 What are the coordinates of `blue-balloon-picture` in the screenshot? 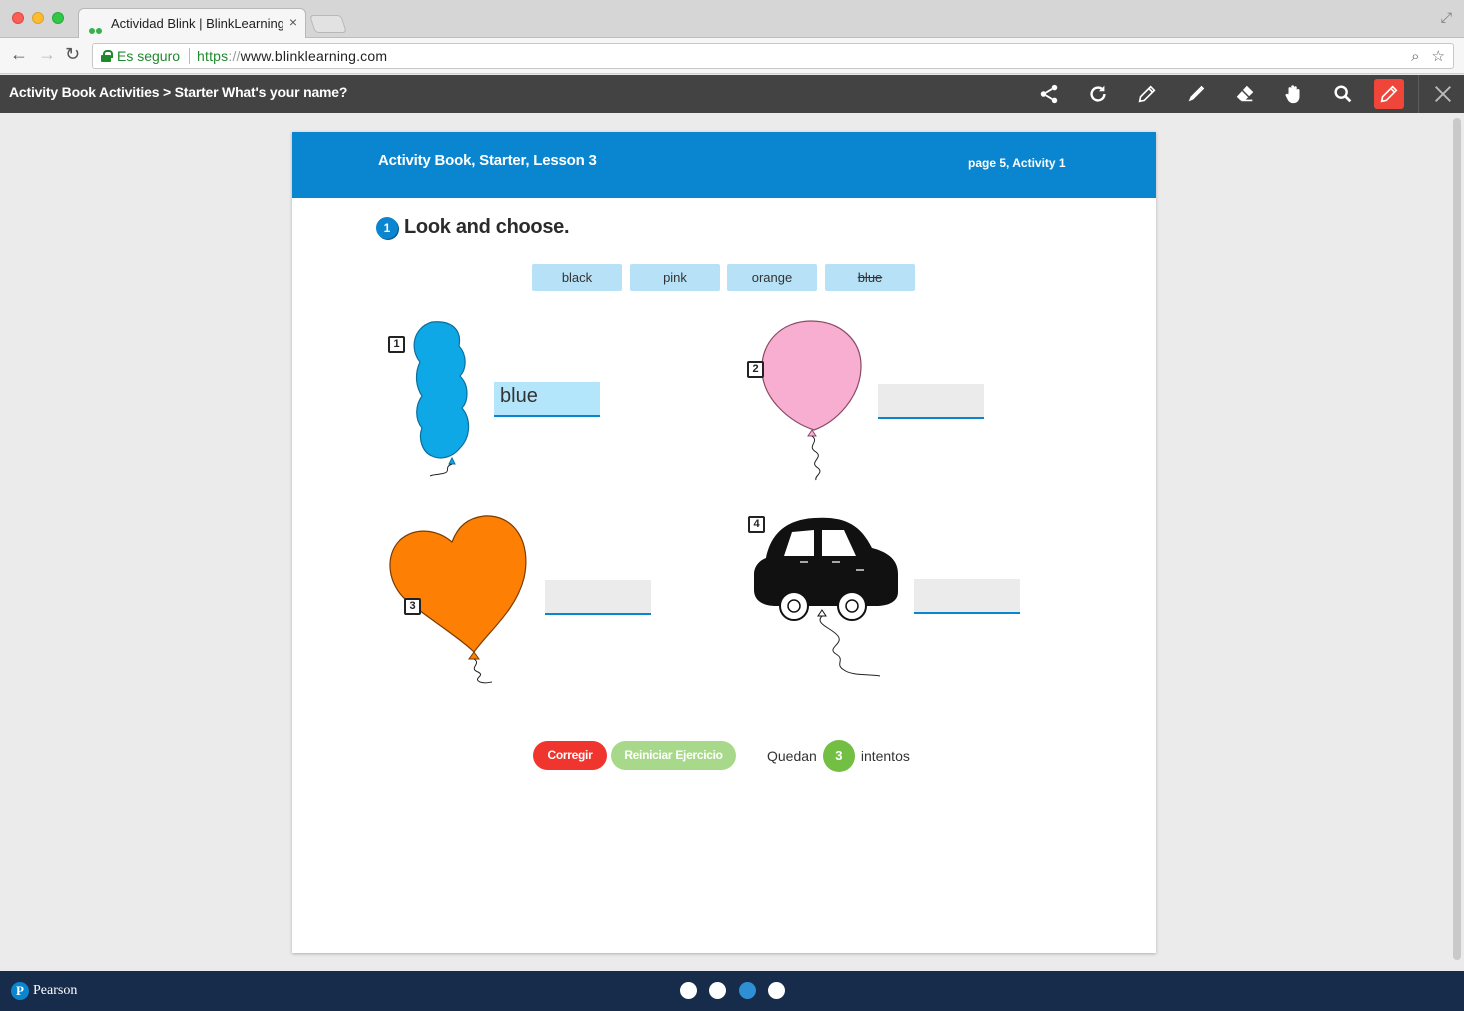 It's located at (441, 399).